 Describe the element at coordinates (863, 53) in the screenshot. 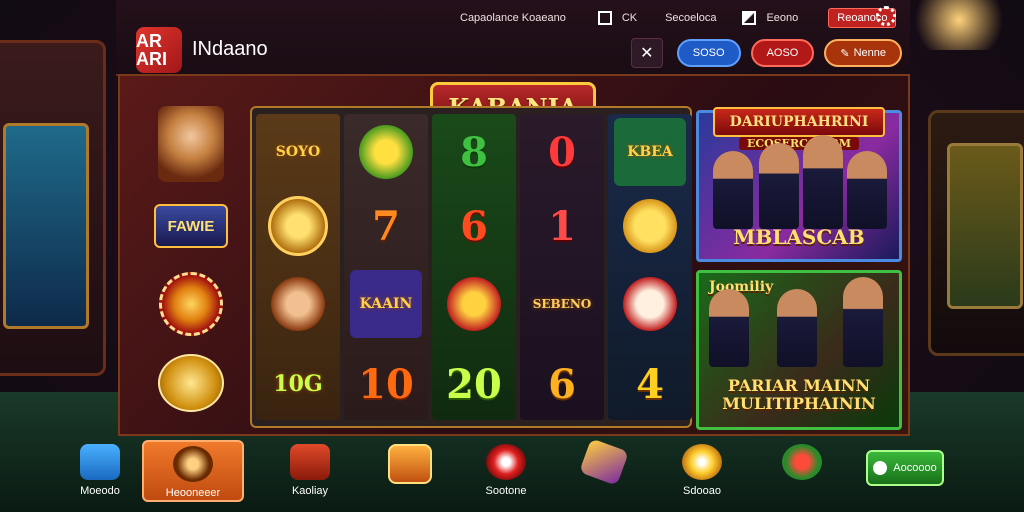

I see `orange-action-button: ✎ Nenne` at that location.